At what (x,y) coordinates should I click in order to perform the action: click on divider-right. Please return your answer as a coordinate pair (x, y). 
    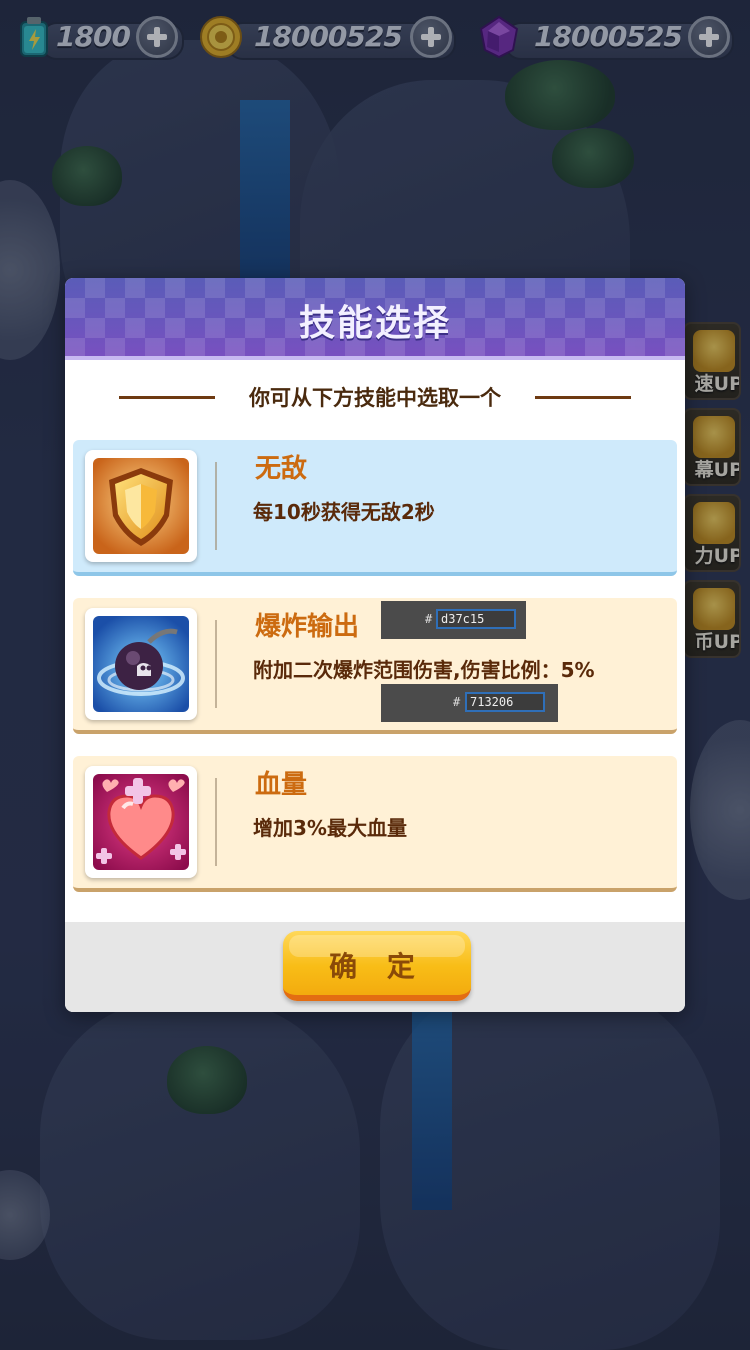
    Looking at the image, I should click on (583, 397).